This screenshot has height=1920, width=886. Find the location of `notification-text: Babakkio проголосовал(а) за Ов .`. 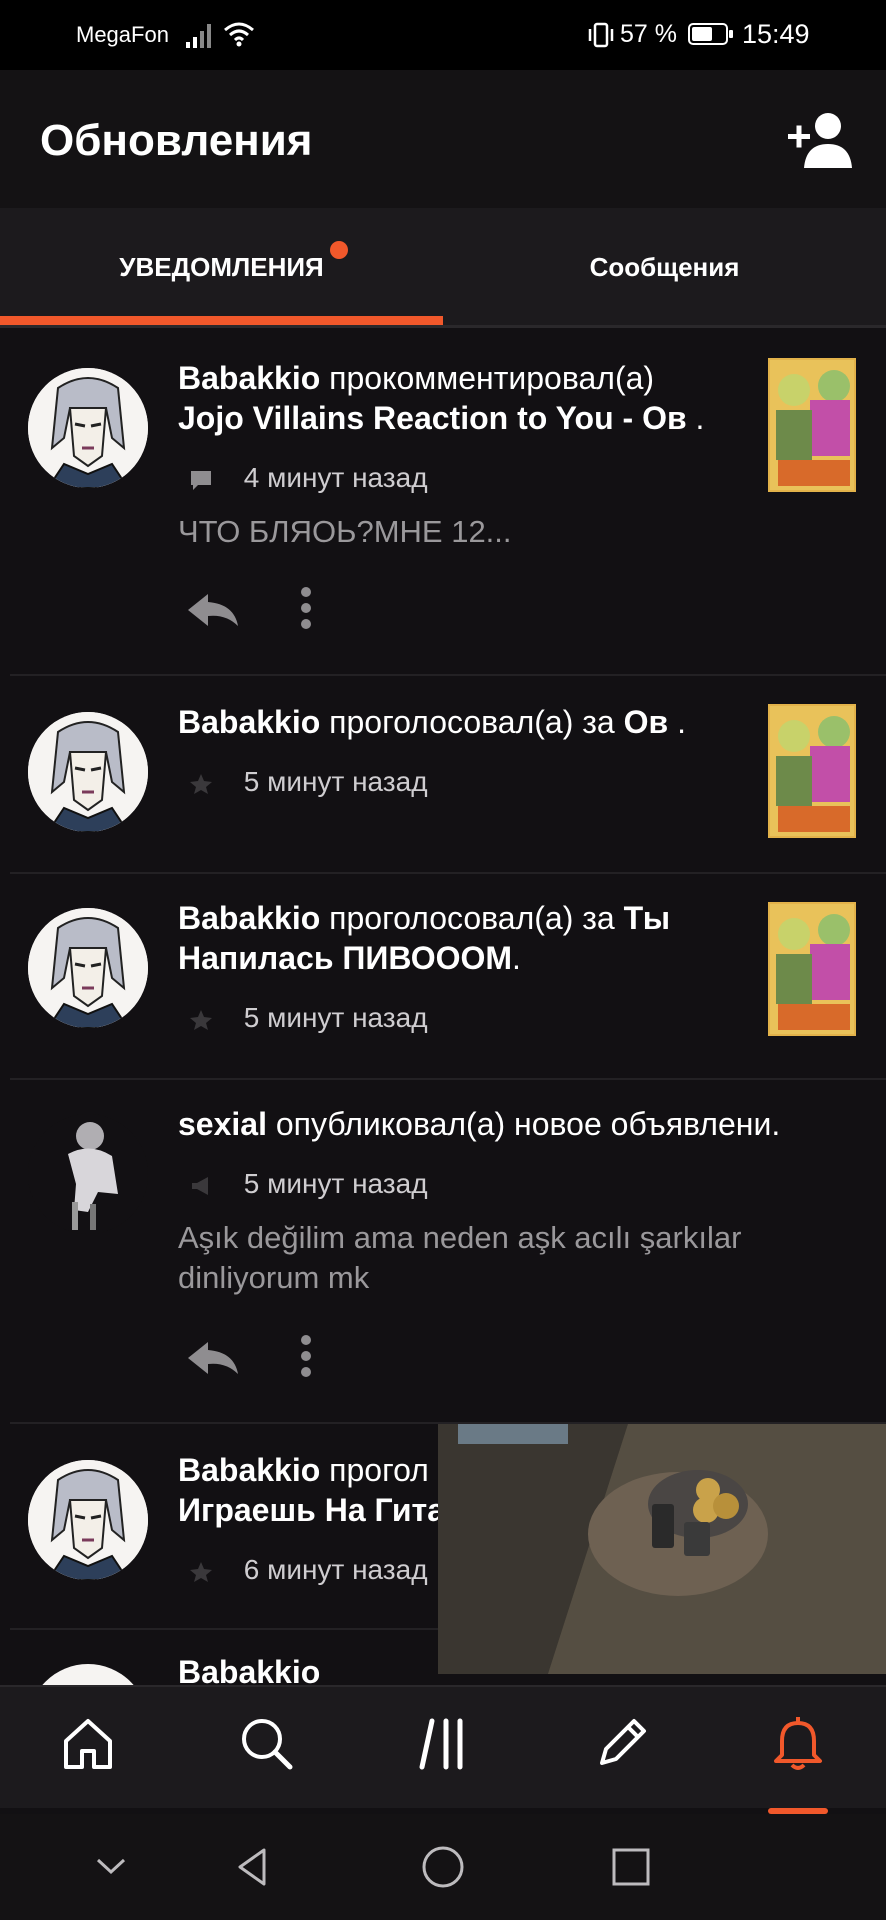

notification-text: Babakkio проголосовал(а) за Ов . is located at coordinates (458, 722).